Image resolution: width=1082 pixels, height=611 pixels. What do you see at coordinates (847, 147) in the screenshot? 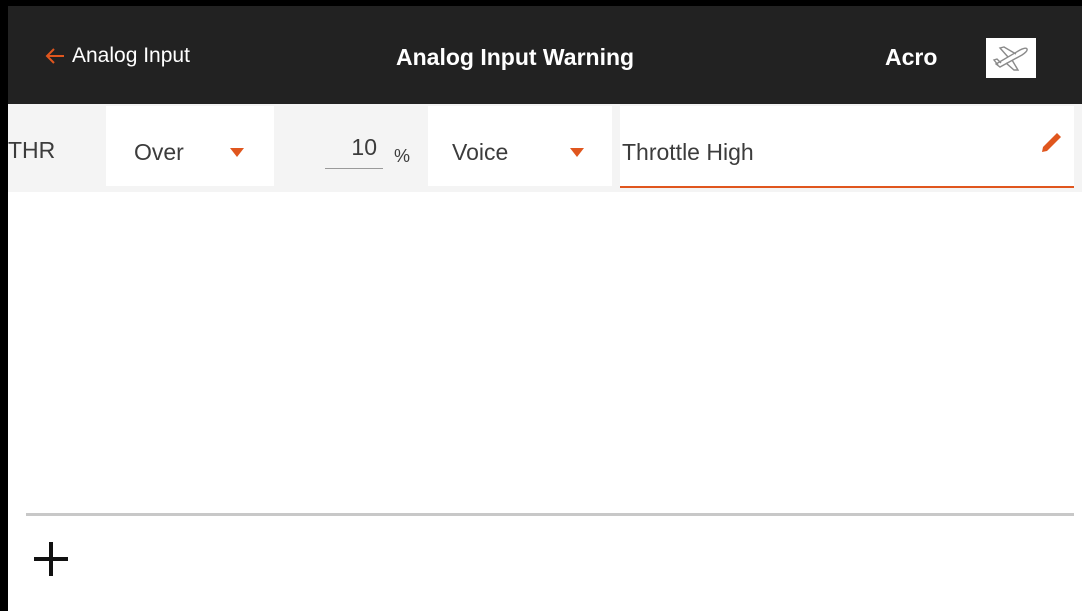
I see `message-text-field: Throttle High` at bounding box center [847, 147].